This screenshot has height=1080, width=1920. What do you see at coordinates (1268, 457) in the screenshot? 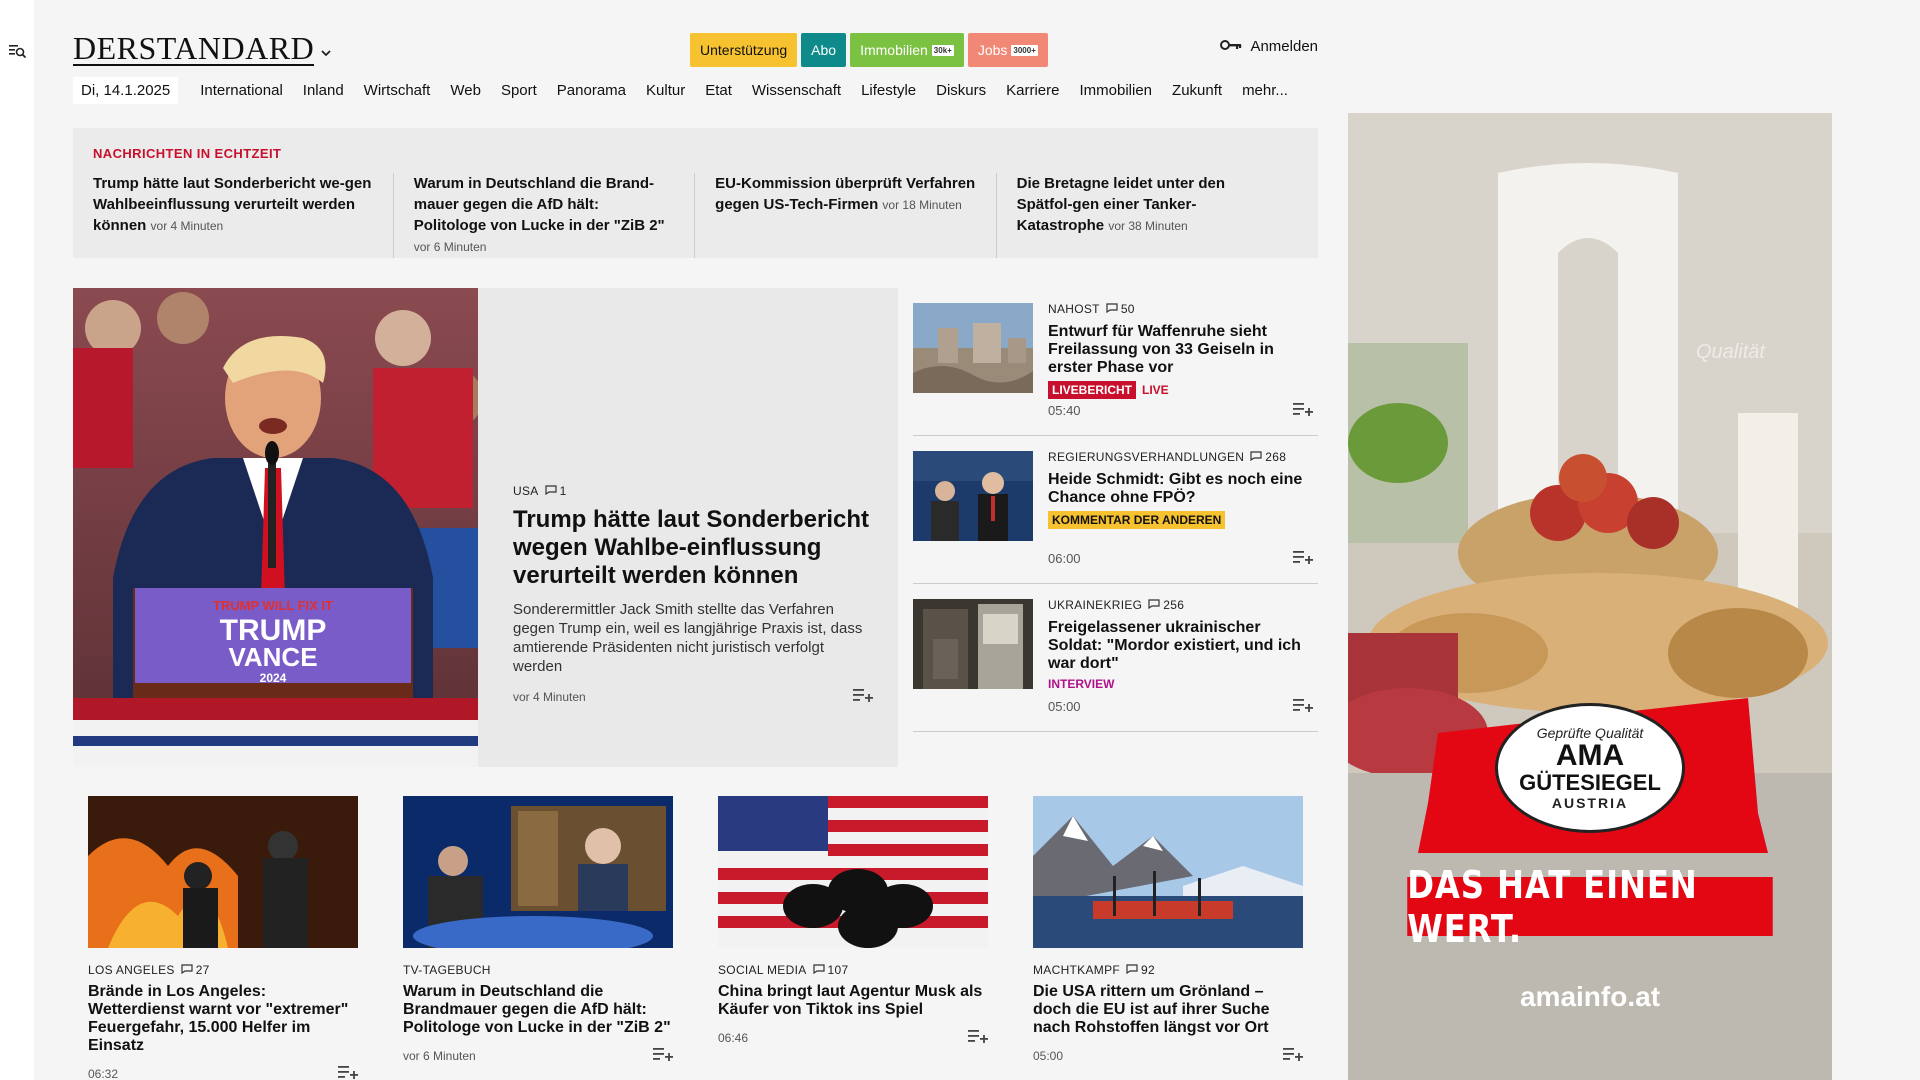
I see `comments-link: 268` at bounding box center [1268, 457].